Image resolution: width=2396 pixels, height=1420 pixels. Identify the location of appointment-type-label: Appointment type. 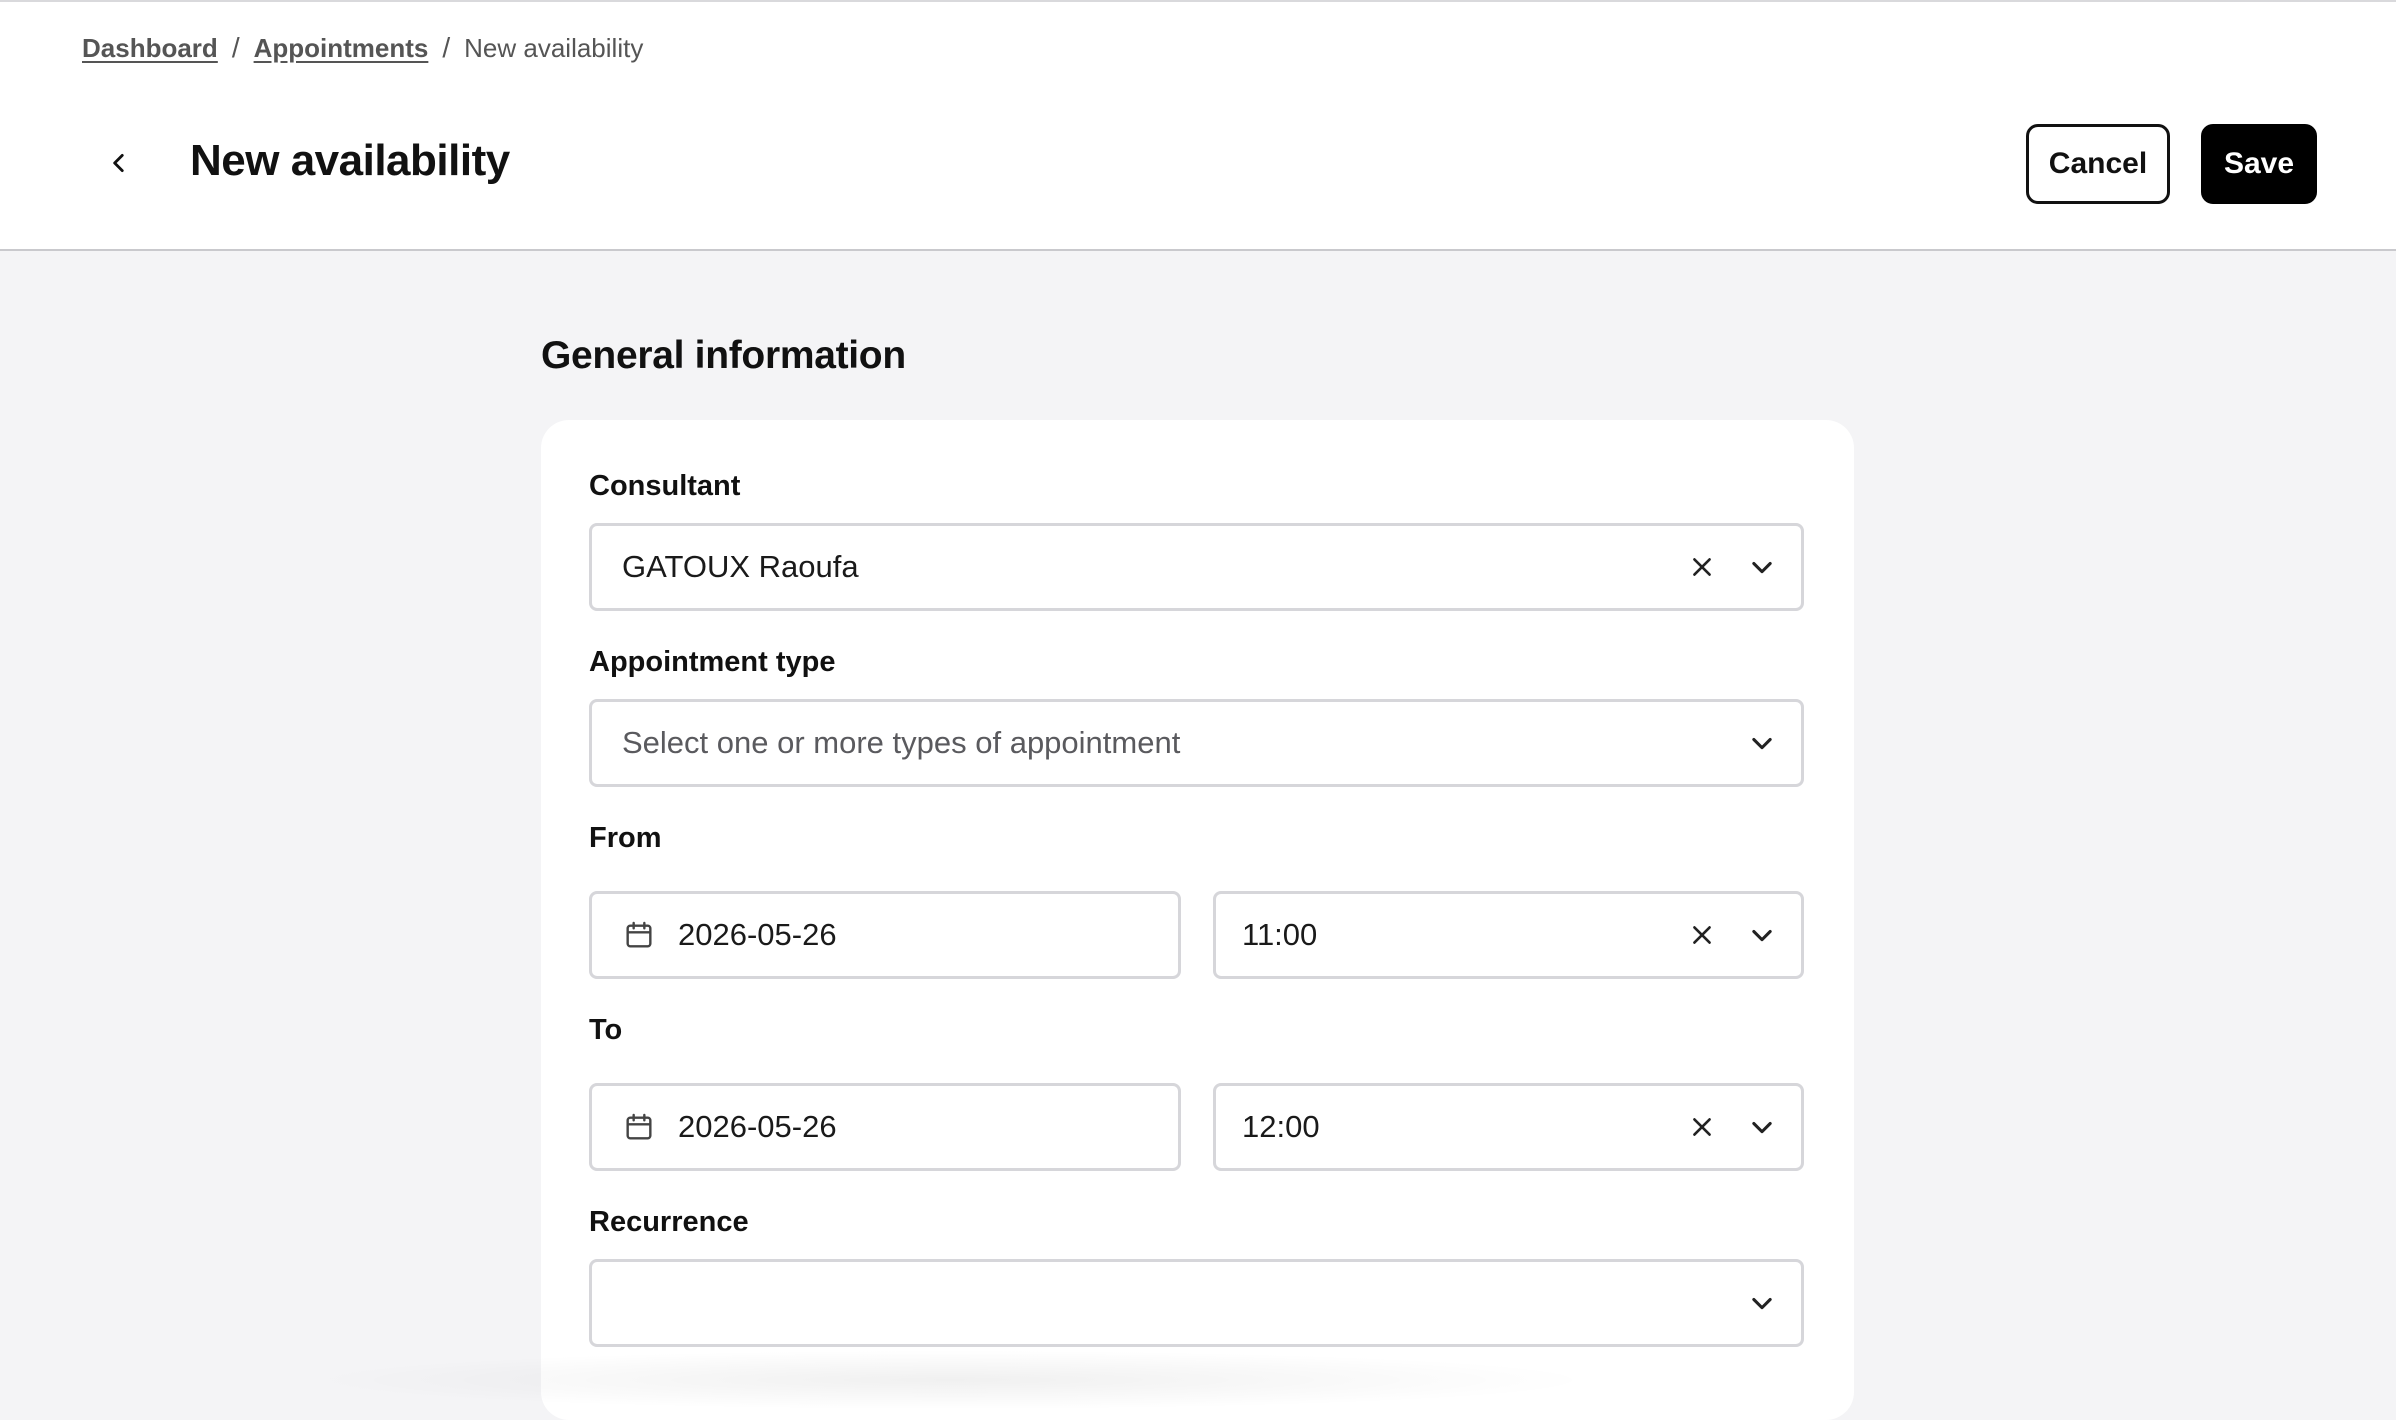
(712, 662).